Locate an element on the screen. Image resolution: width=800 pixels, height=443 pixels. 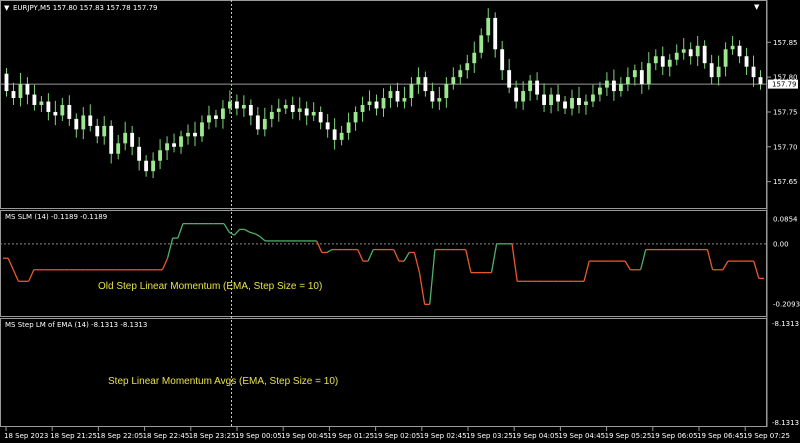
time-tick-label: 19 Sep 07:25 is located at coordinates (766, 436).